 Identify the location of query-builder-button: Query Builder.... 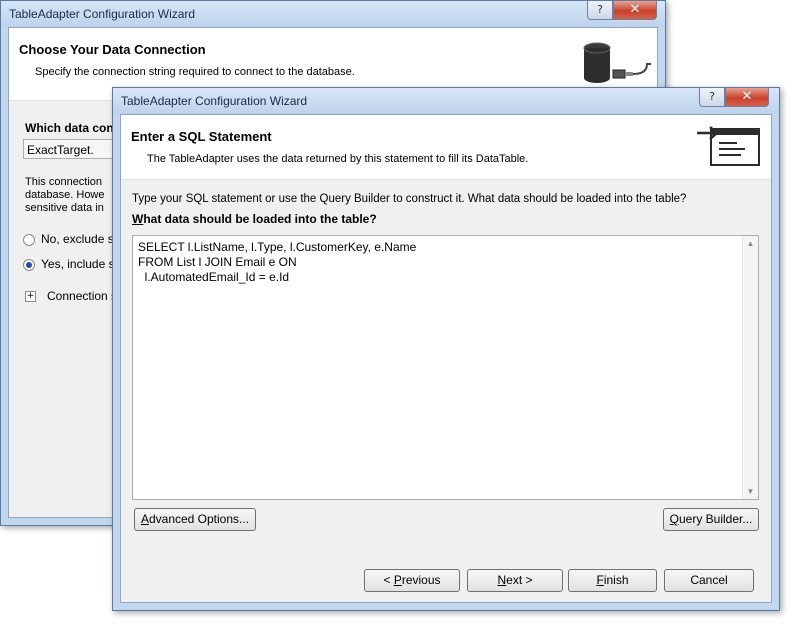
(711, 519).